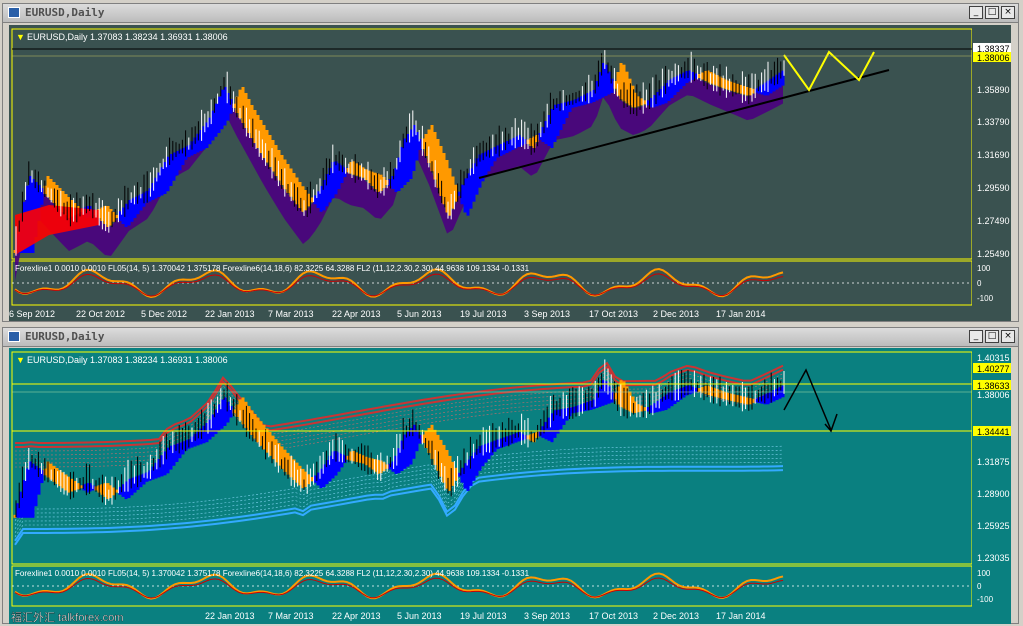 Image resolution: width=1023 pixels, height=626 pixels. I want to click on price-label: 1.40315, so click(993, 358).